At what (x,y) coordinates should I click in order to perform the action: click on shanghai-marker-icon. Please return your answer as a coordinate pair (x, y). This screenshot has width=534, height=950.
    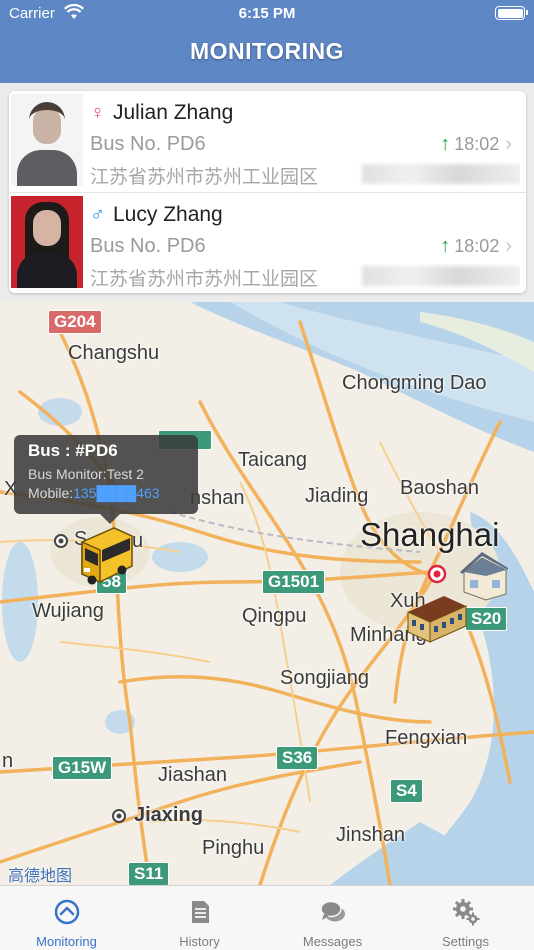
    Looking at the image, I should click on (437, 574).